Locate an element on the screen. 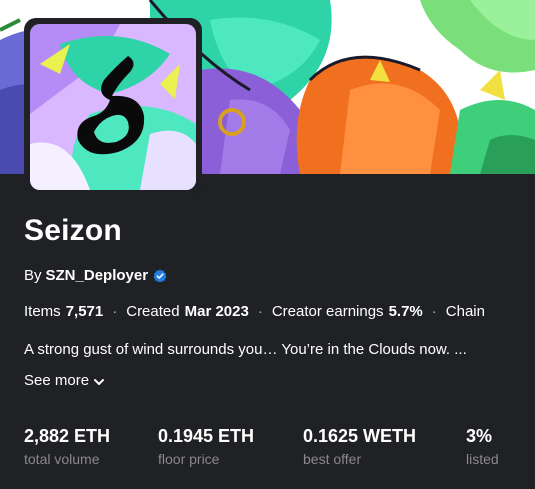  metric-best-offer: 0.1625 WETH best offer is located at coordinates (384, 446).